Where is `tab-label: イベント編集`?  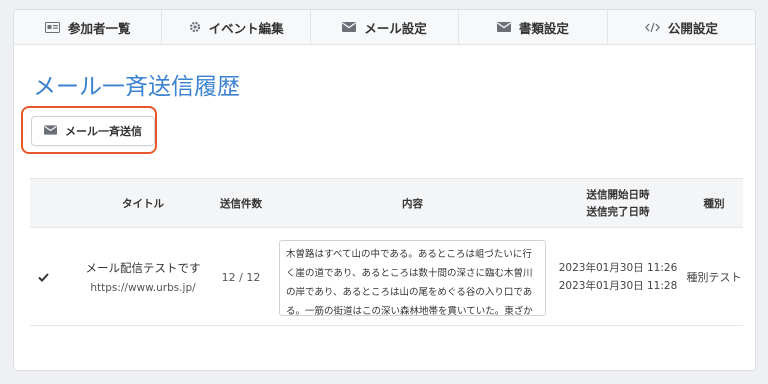
tab-label: イベント編集 is located at coordinates (246, 28).